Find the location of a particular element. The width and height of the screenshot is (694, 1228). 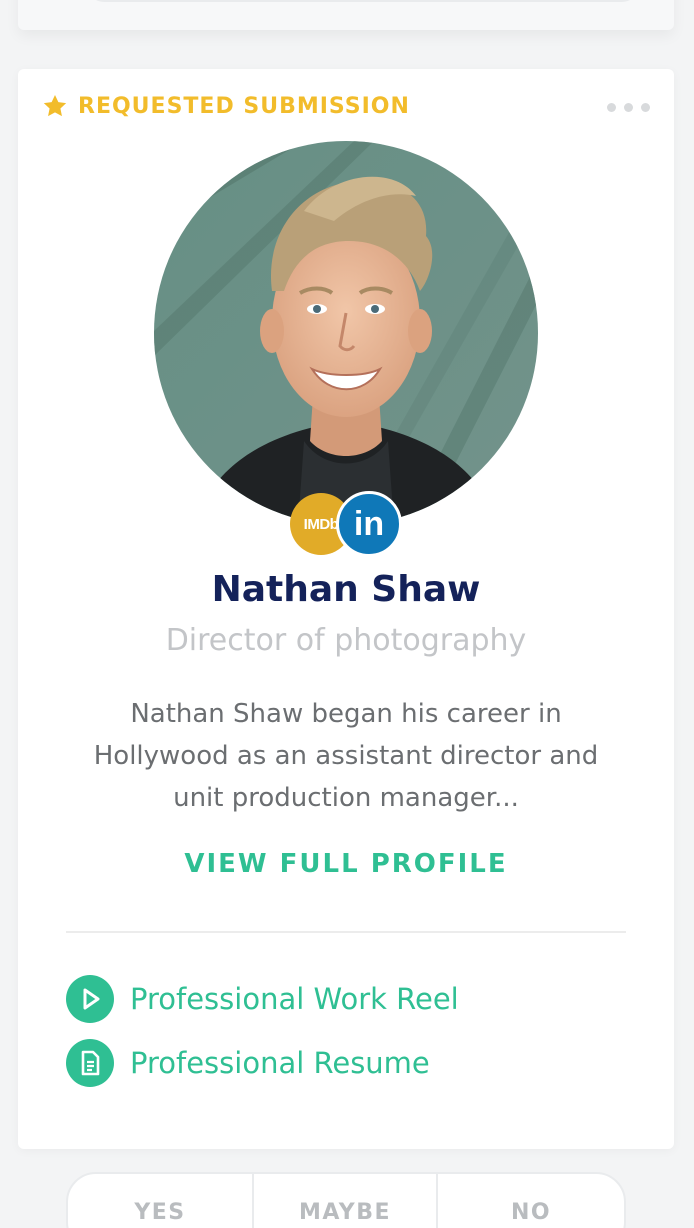

view-full-profile-link: VIEW FULL PROFILE is located at coordinates (346, 864).